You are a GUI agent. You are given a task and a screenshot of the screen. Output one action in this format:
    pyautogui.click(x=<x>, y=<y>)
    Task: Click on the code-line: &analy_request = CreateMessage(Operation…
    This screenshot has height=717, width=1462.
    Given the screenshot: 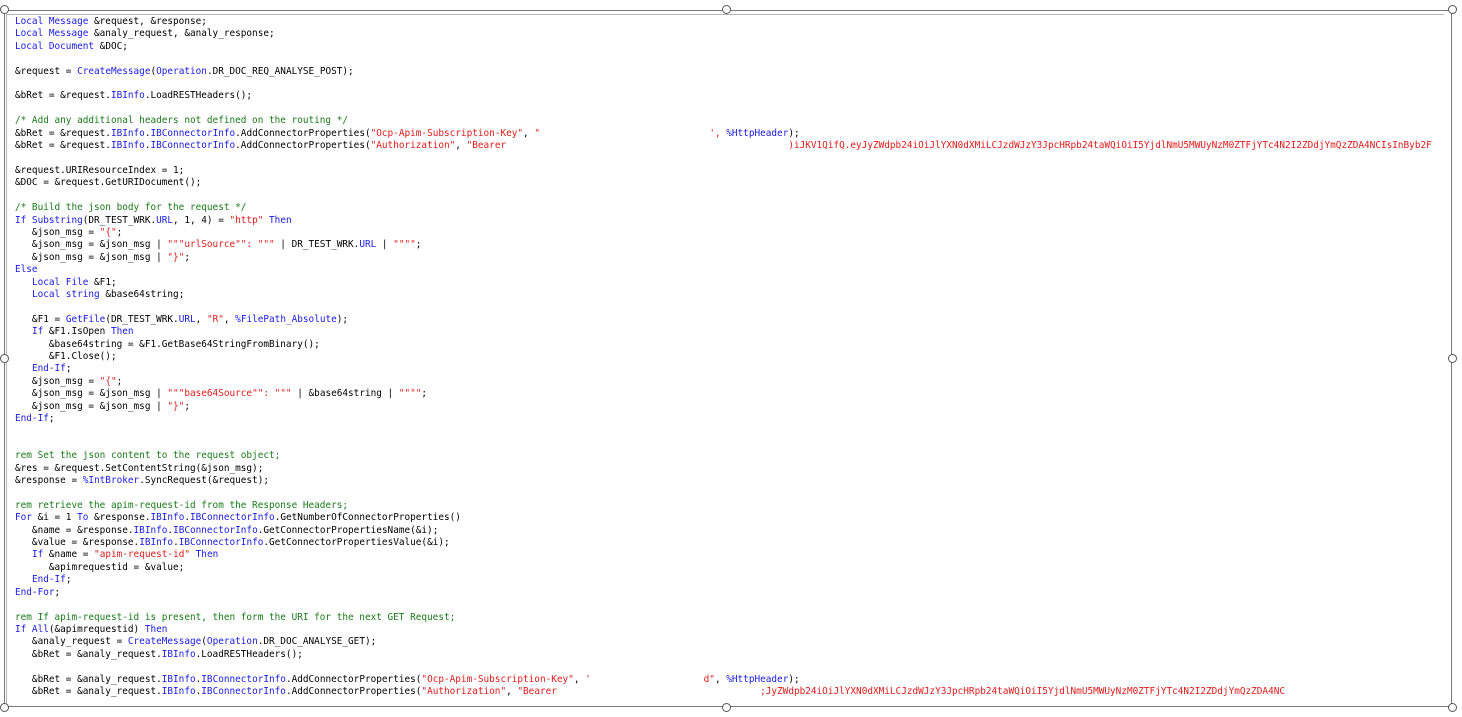 What is the action you would take?
    pyautogui.click(x=730, y=642)
    